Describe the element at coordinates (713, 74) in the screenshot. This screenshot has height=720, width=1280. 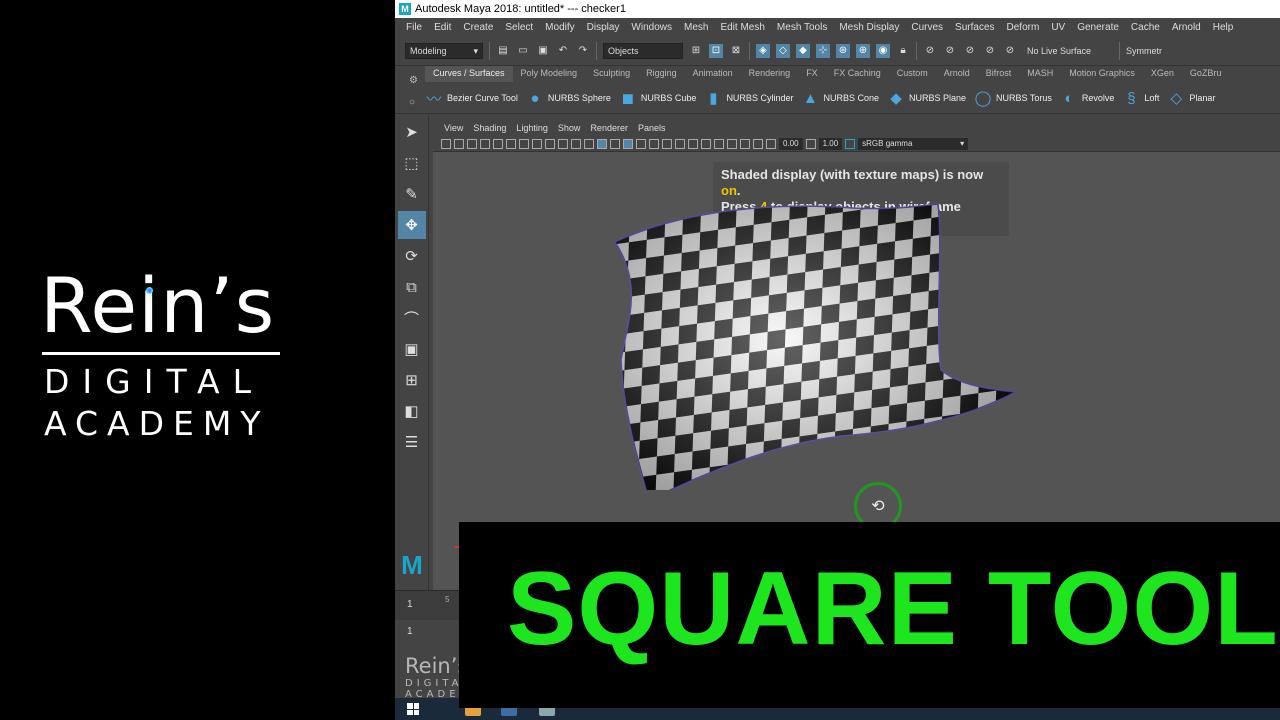
I see `shelf-tab-animation: Animation` at that location.